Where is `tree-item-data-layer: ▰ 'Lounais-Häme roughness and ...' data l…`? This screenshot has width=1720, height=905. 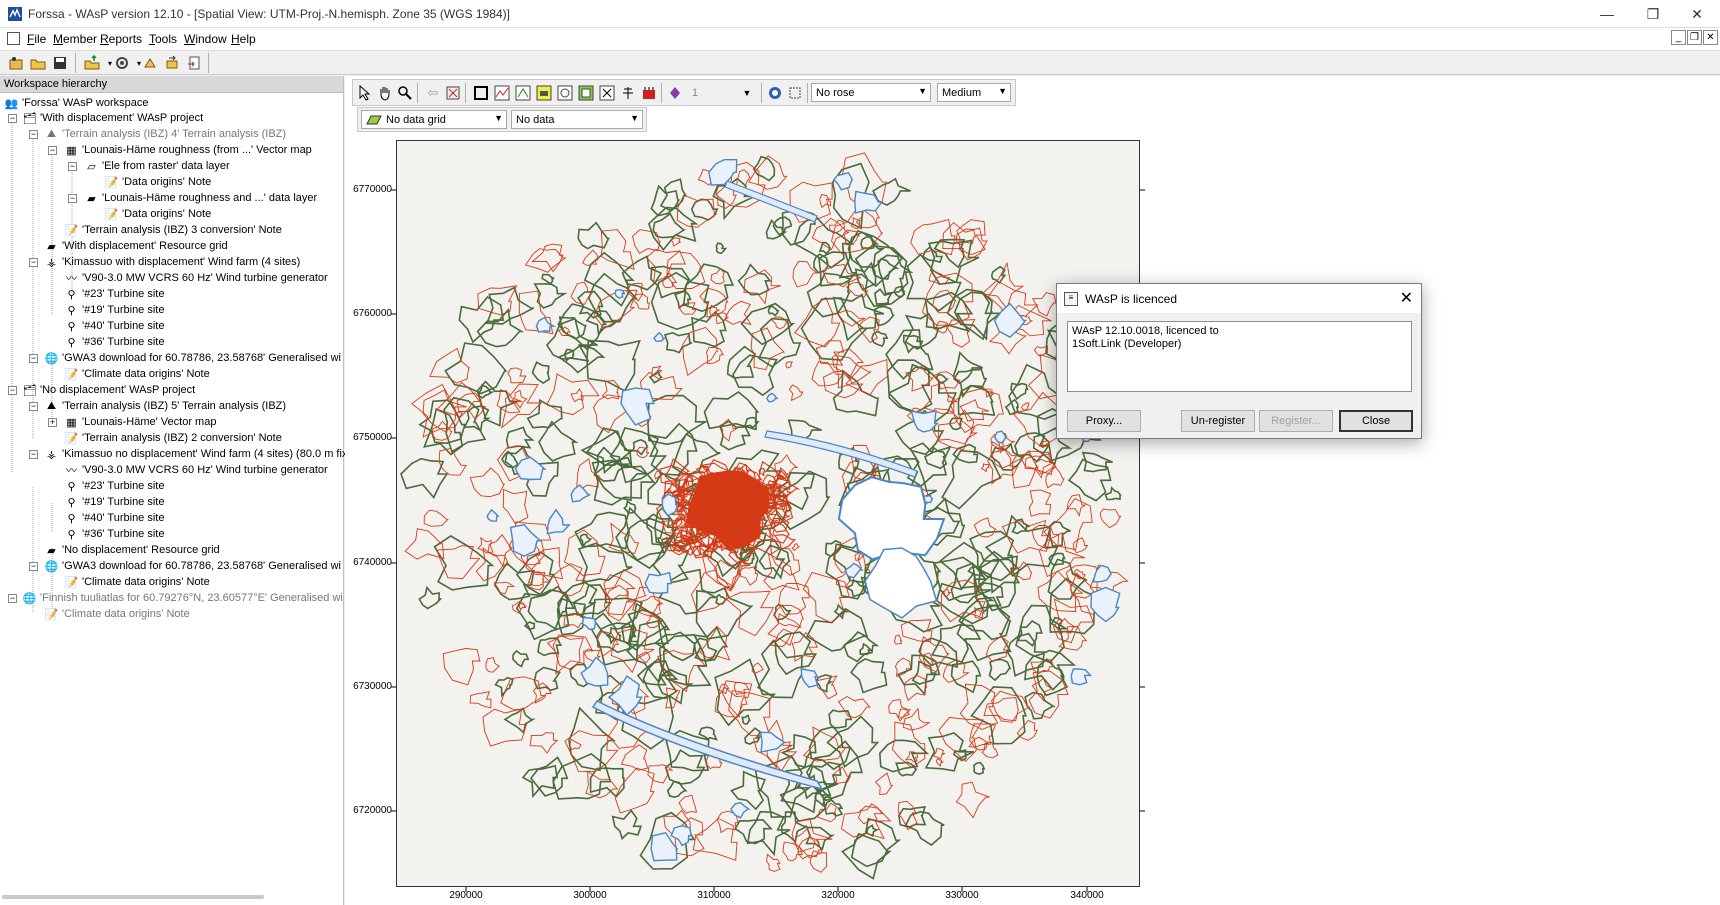
tree-item-data-layer: ▰ 'Lounais-Häme roughness and ...' data l… is located at coordinates (200, 198).